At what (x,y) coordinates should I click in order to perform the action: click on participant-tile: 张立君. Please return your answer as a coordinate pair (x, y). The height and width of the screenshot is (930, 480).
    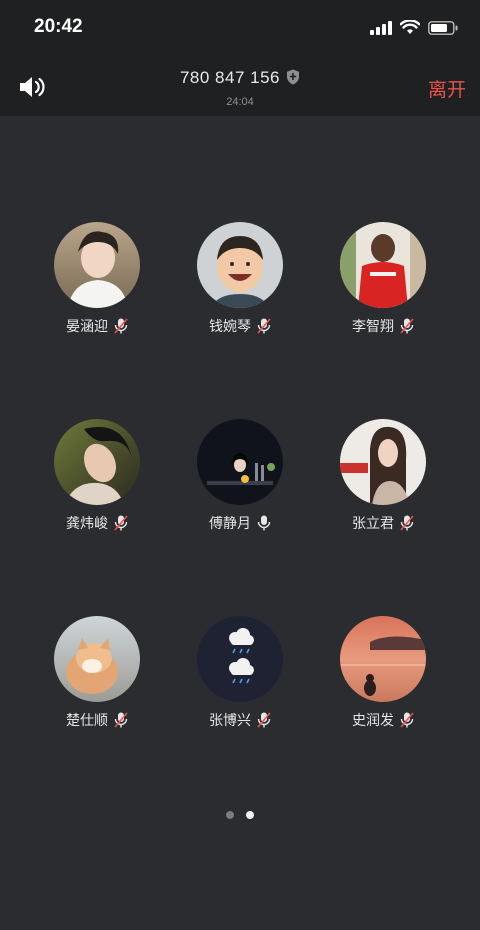
    Looking at the image, I should click on (383, 476).